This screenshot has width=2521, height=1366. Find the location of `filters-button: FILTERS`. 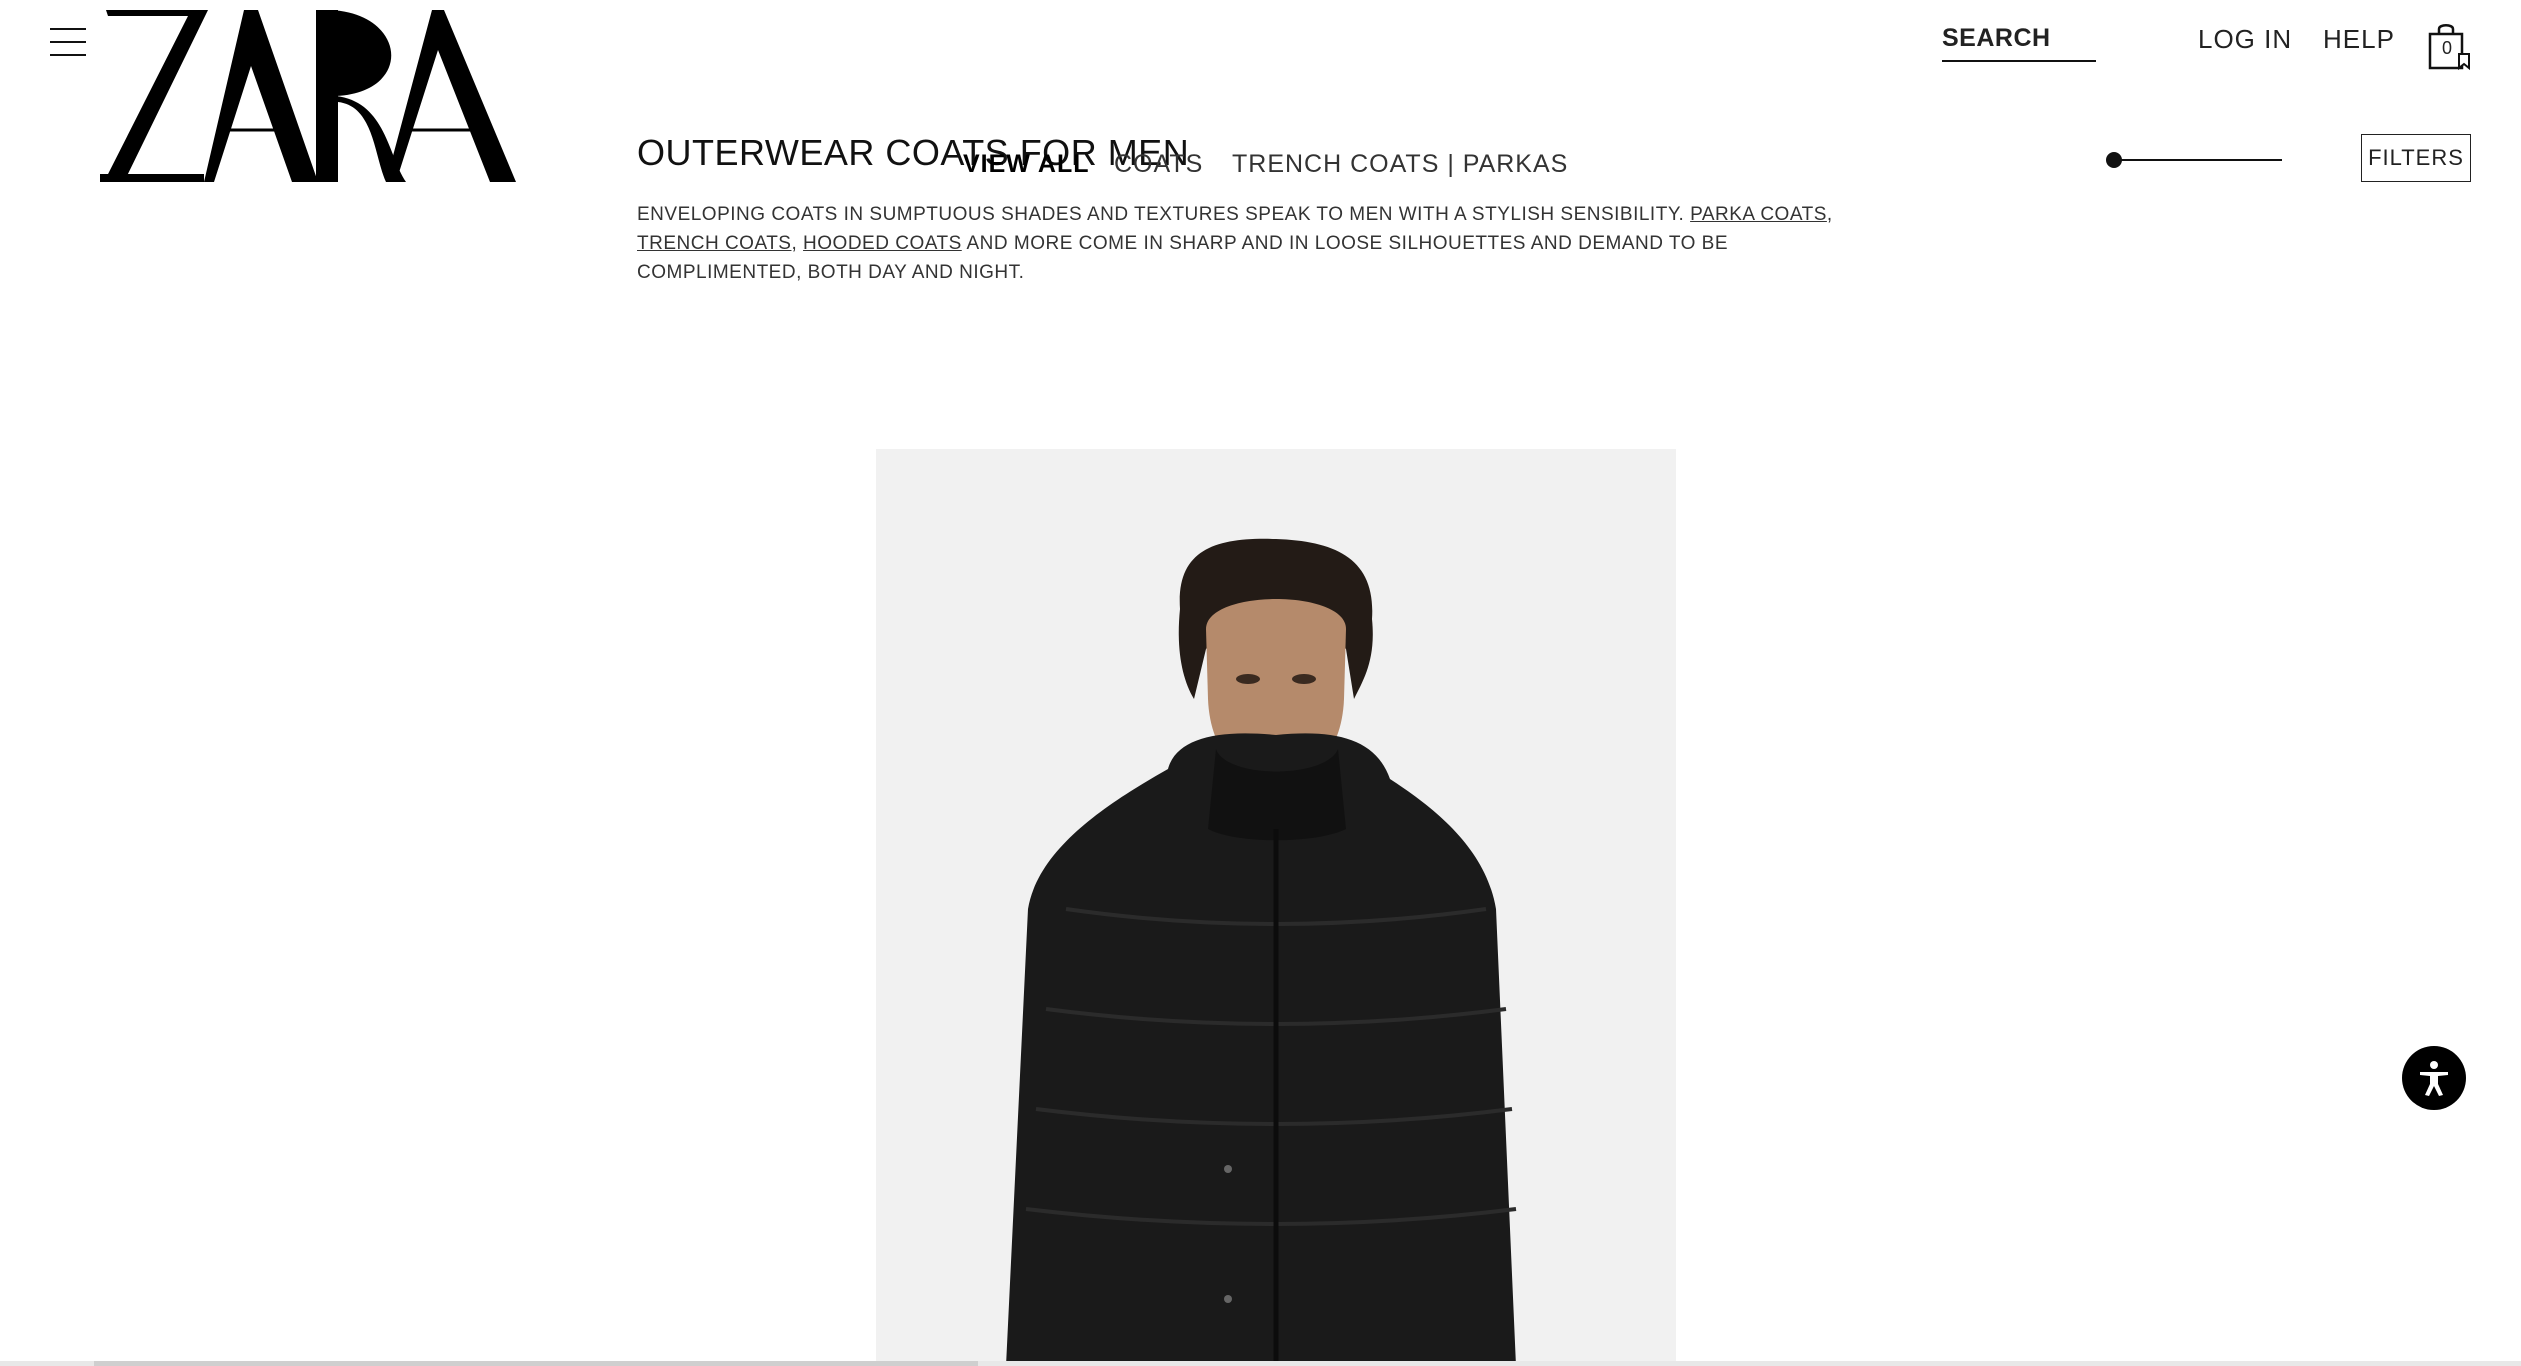

filters-button: FILTERS is located at coordinates (2416, 158).